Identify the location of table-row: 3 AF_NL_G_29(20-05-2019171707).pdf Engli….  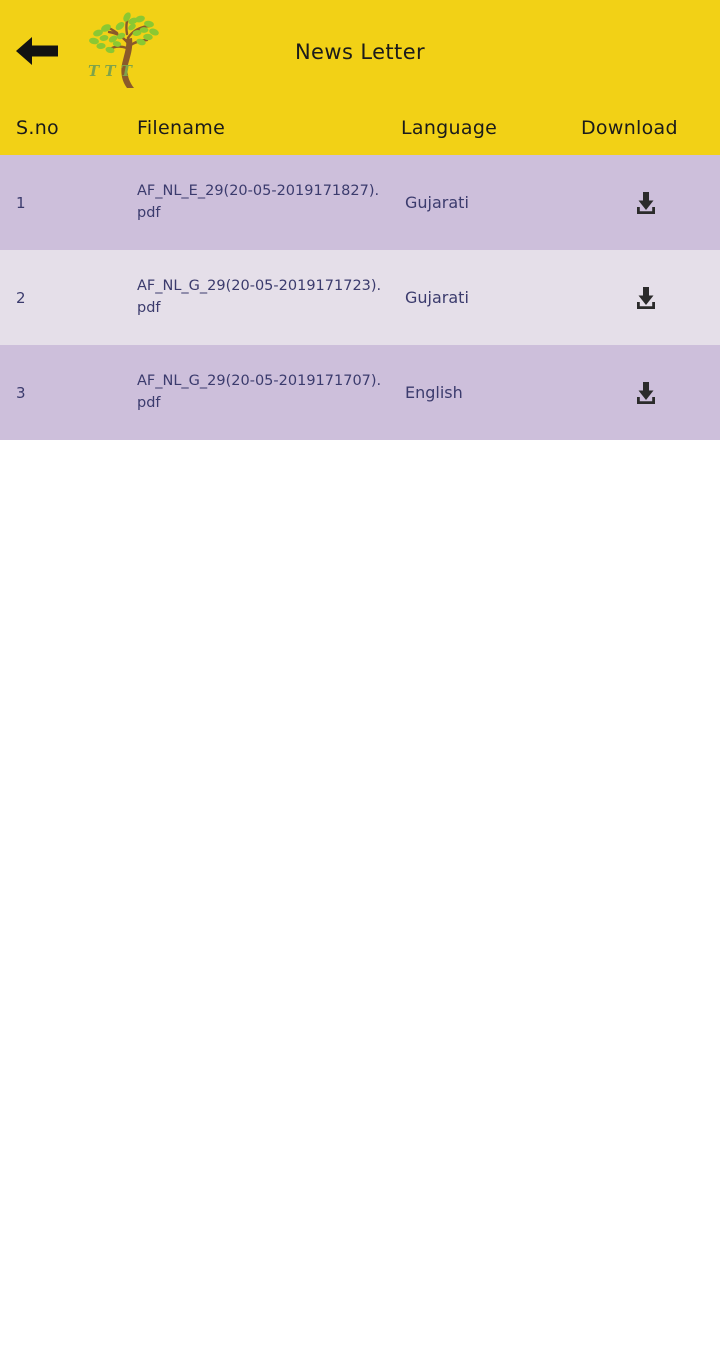
(360, 392).